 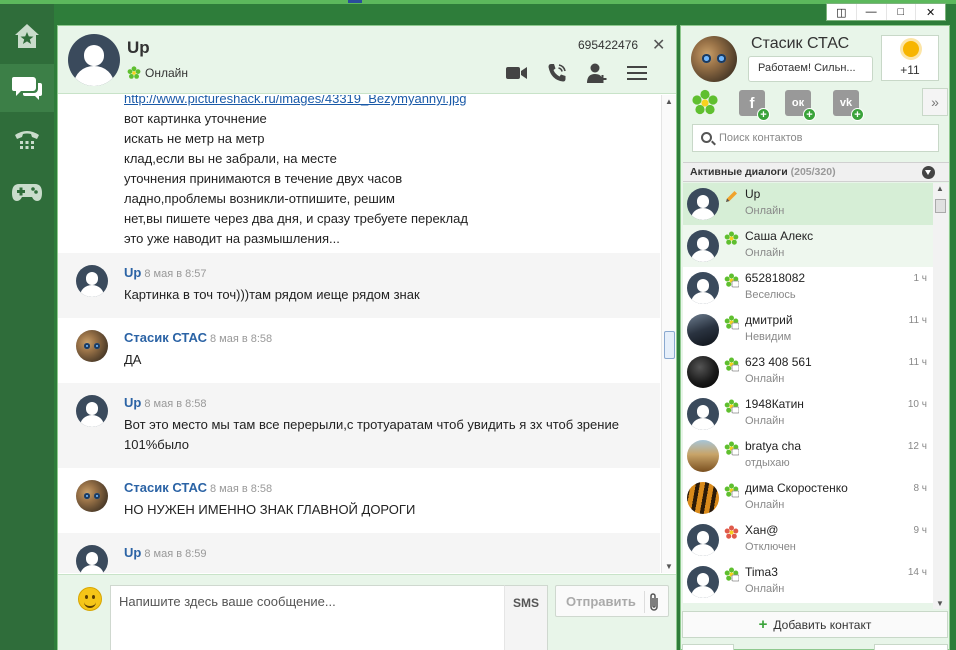 I want to click on sms-button: SMS, so click(x=526, y=617).